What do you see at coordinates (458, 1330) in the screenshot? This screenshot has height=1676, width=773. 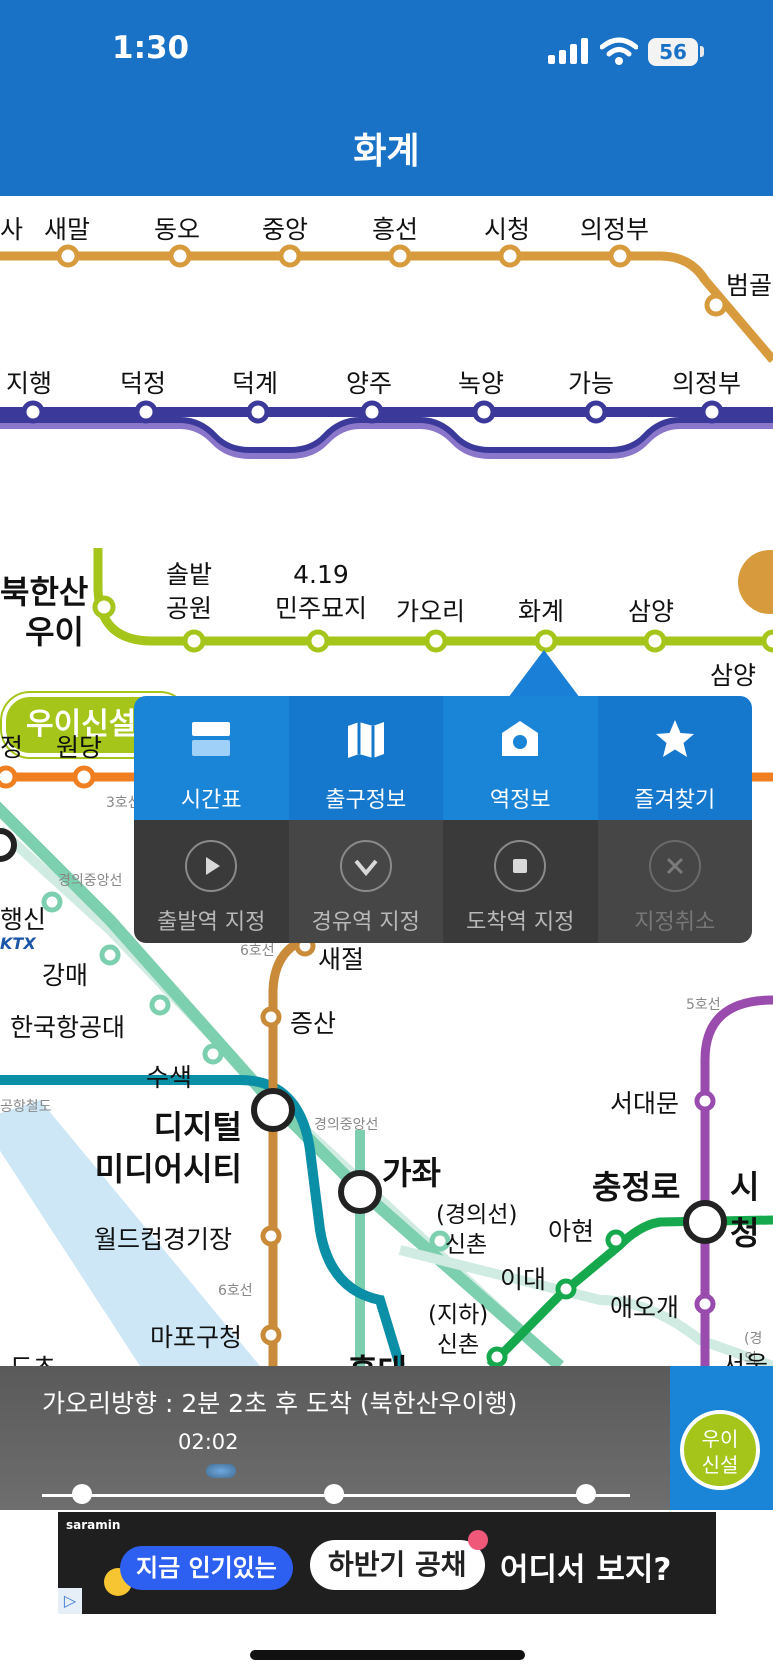 I see `station-label-sinchon-subway: (지하) 신촌` at bounding box center [458, 1330].